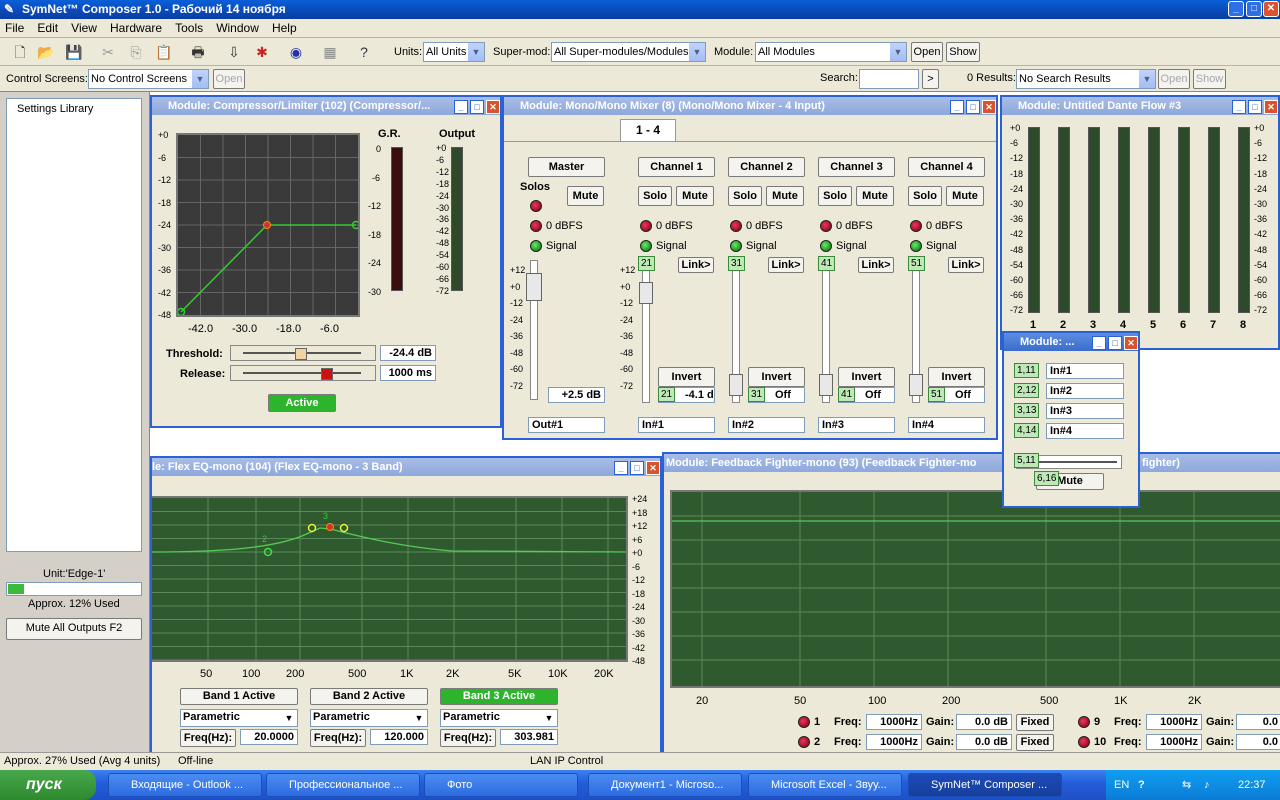  What do you see at coordinates (1085, 411) in the screenshot?
I see `small-module-input-name: In#3` at bounding box center [1085, 411].